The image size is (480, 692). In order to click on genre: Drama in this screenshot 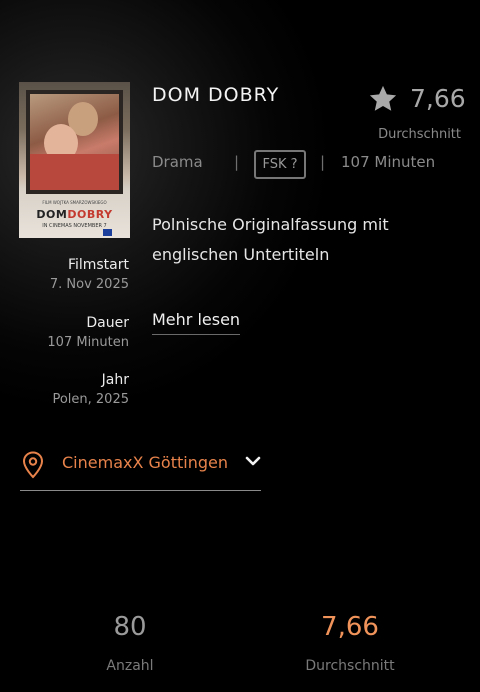, I will do `click(177, 162)`.